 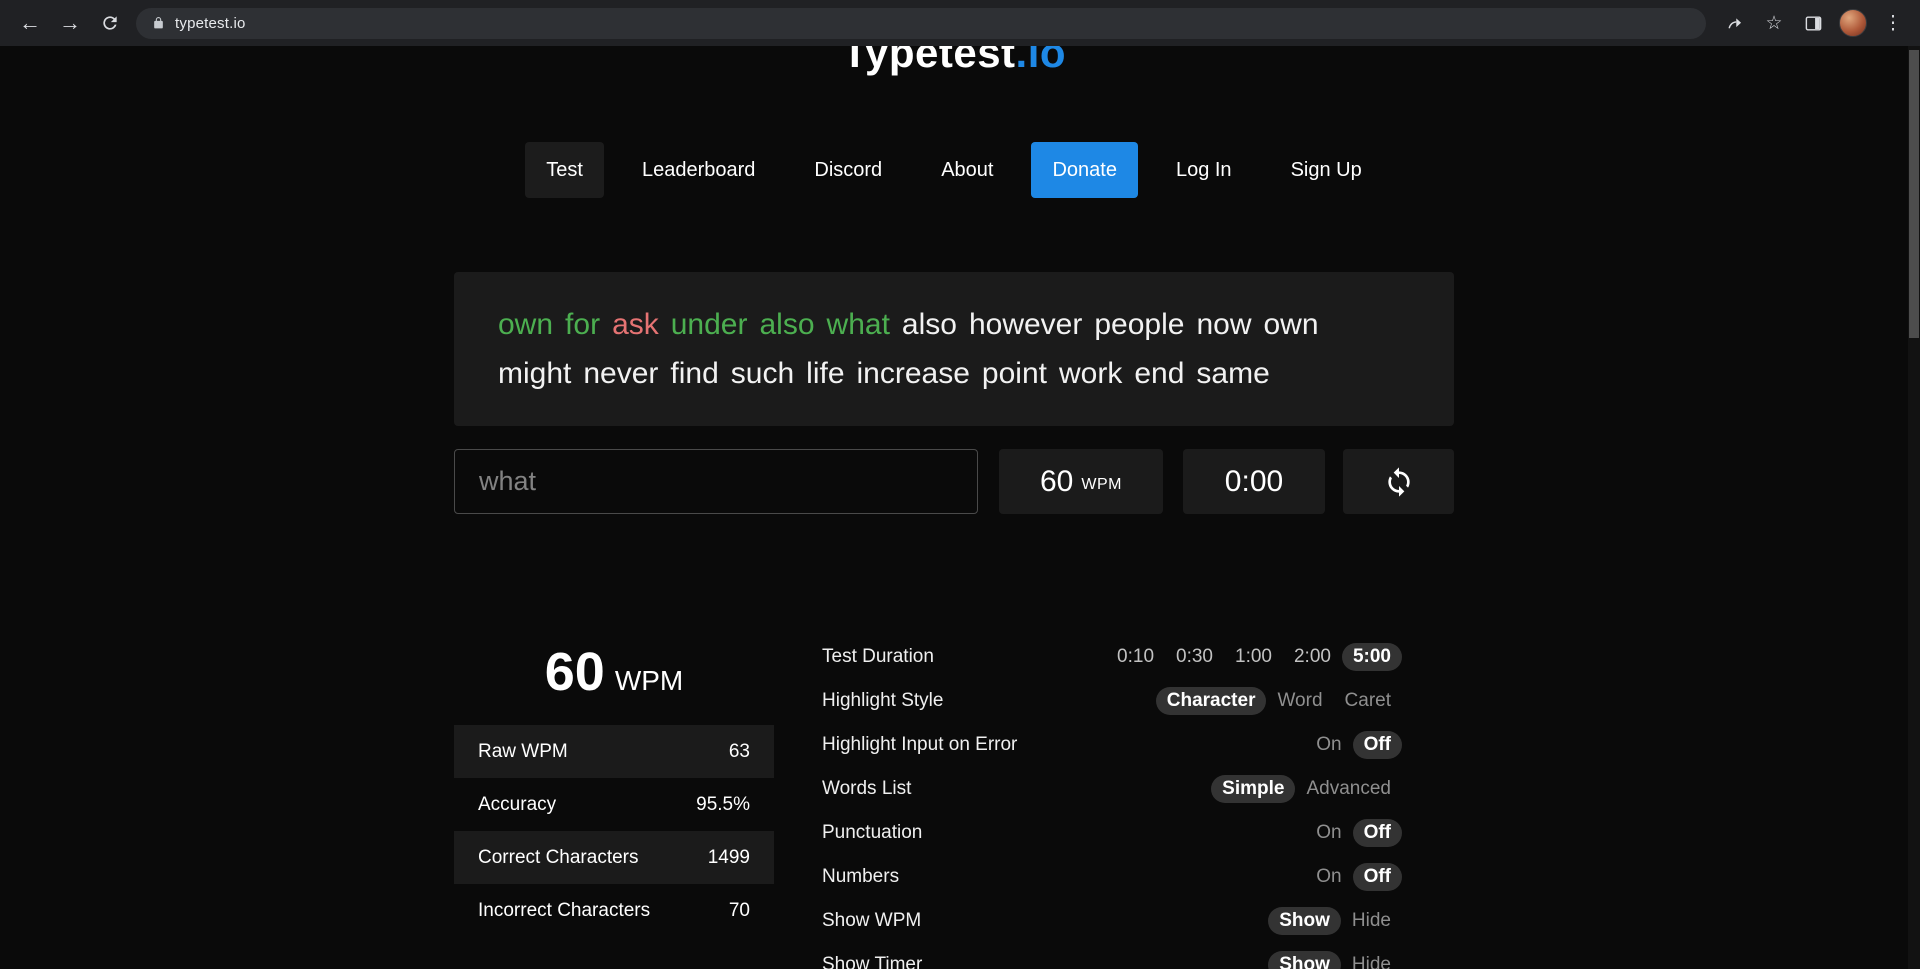 I want to click on forward-icon: →, so click(x=70, y=23).